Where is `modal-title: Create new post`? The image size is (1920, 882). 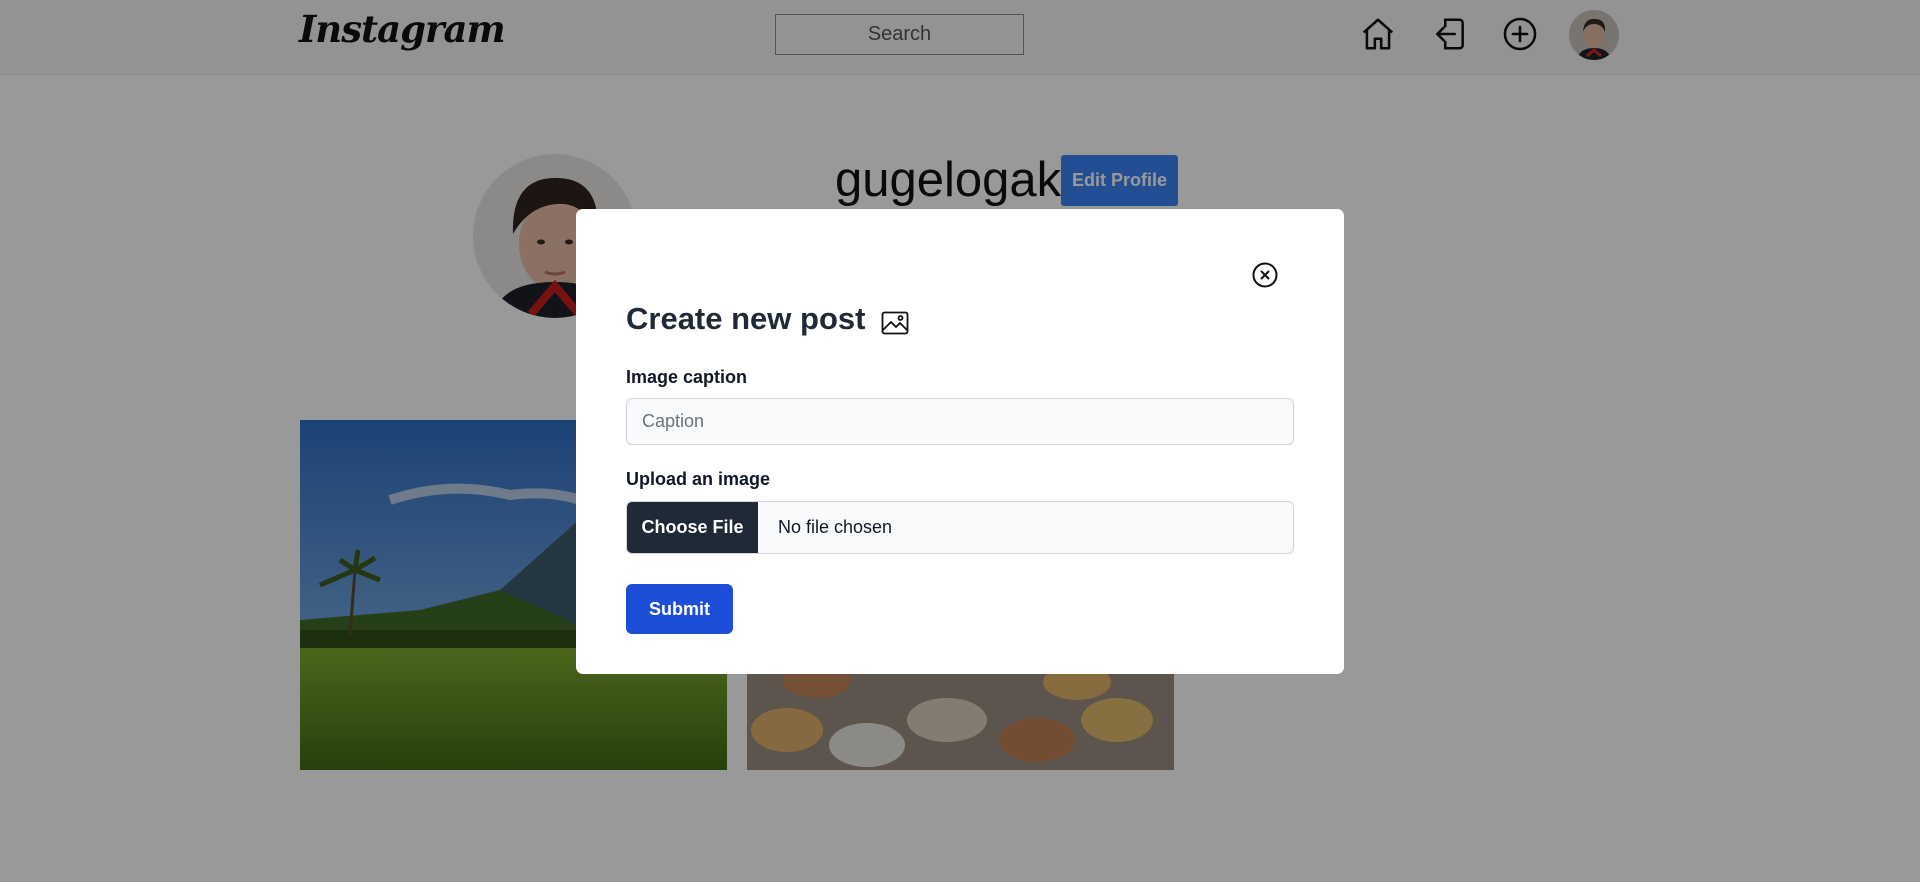
modal-title: Create new post is located at coordinates (767, 319).